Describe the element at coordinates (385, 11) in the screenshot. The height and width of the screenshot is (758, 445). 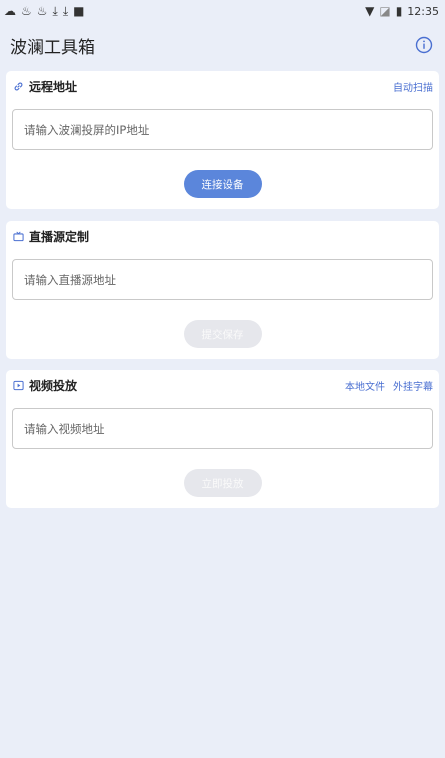
I see `signal-icon: ◪` at that location.